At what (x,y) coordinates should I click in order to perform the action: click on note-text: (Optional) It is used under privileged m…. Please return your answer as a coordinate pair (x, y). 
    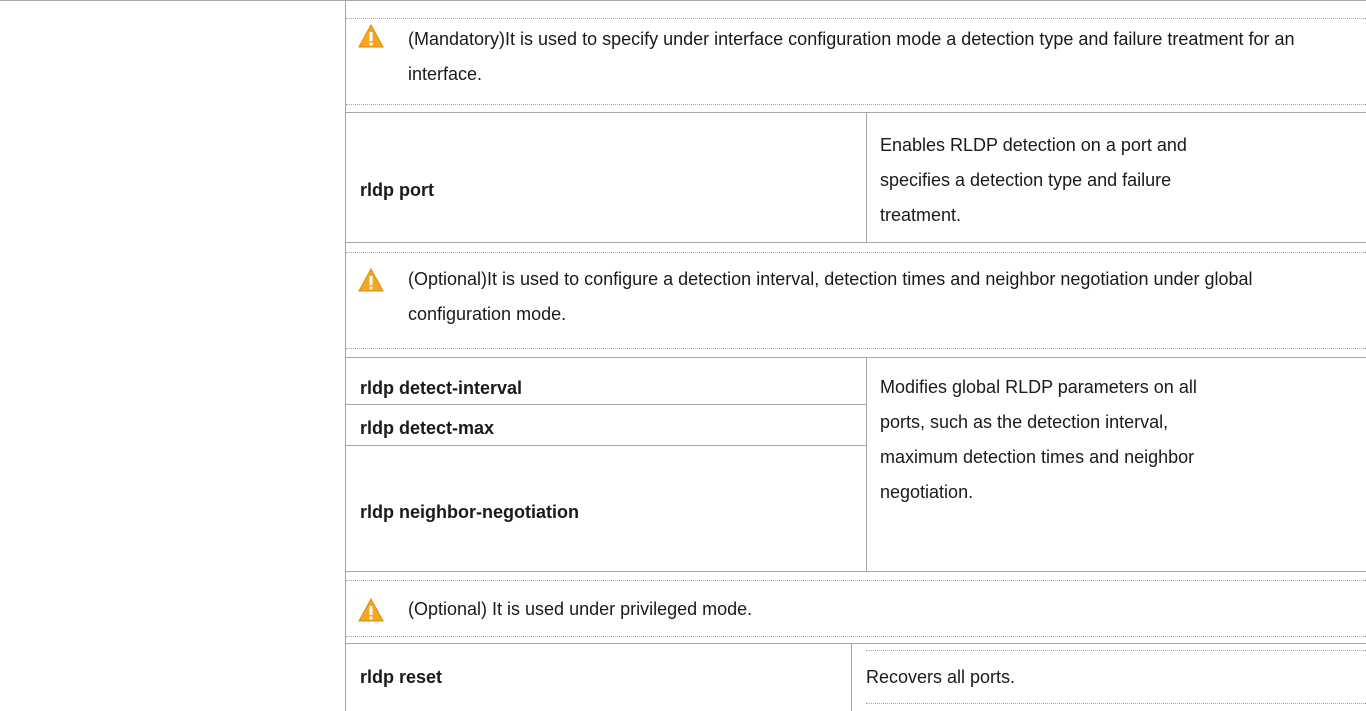
    Looking at the image, I should click on (580, 609).